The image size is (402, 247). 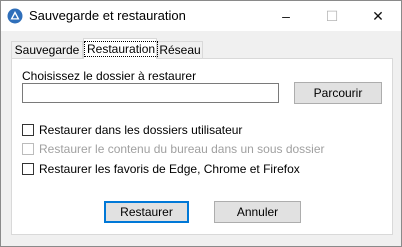 I want to click on maximize-icon: ☐, so click(x=332, y=15).